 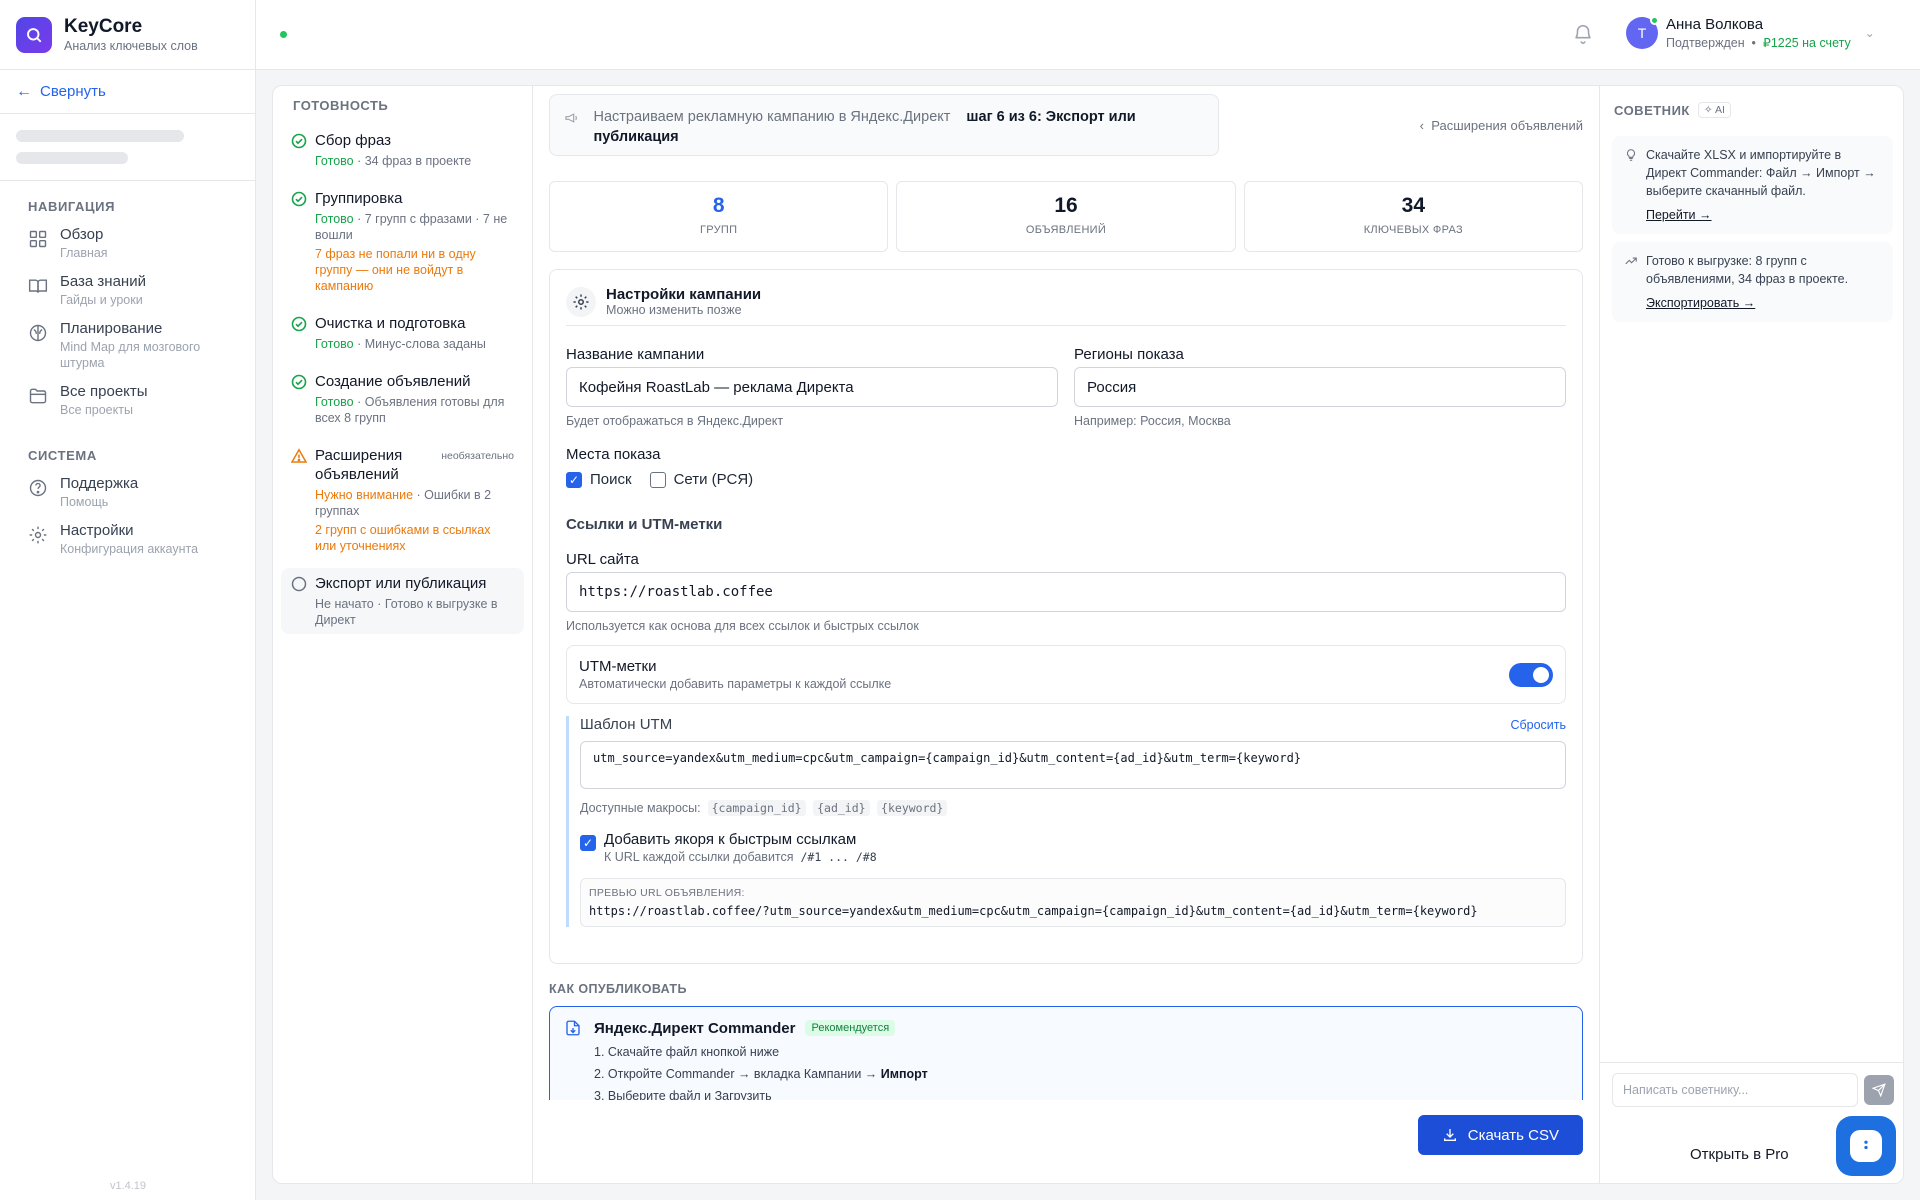 What do you see at coordinates (719, 216) in the screenshot?
I see `stat-groups: 8 ГРУПП` at bounding box center [719, 216].